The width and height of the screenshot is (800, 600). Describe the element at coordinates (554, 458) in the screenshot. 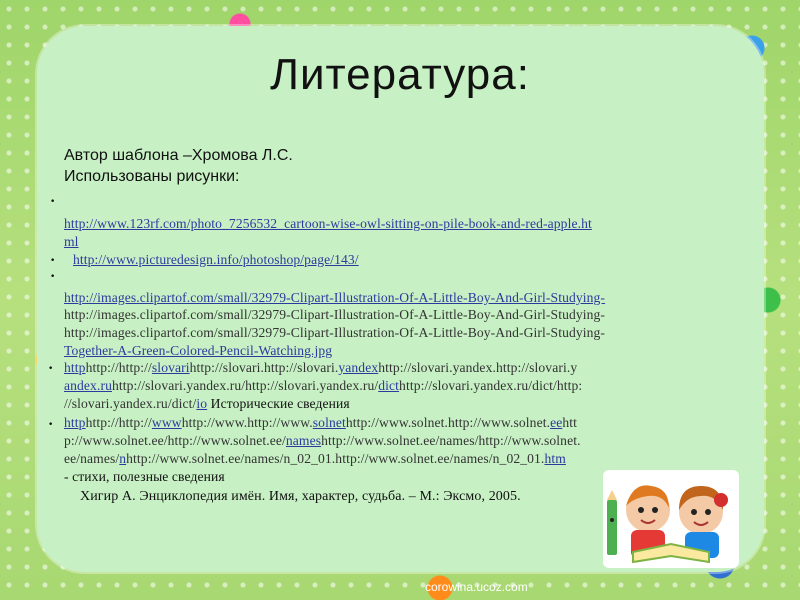

I see `link-solnet-7: htm` at that location.